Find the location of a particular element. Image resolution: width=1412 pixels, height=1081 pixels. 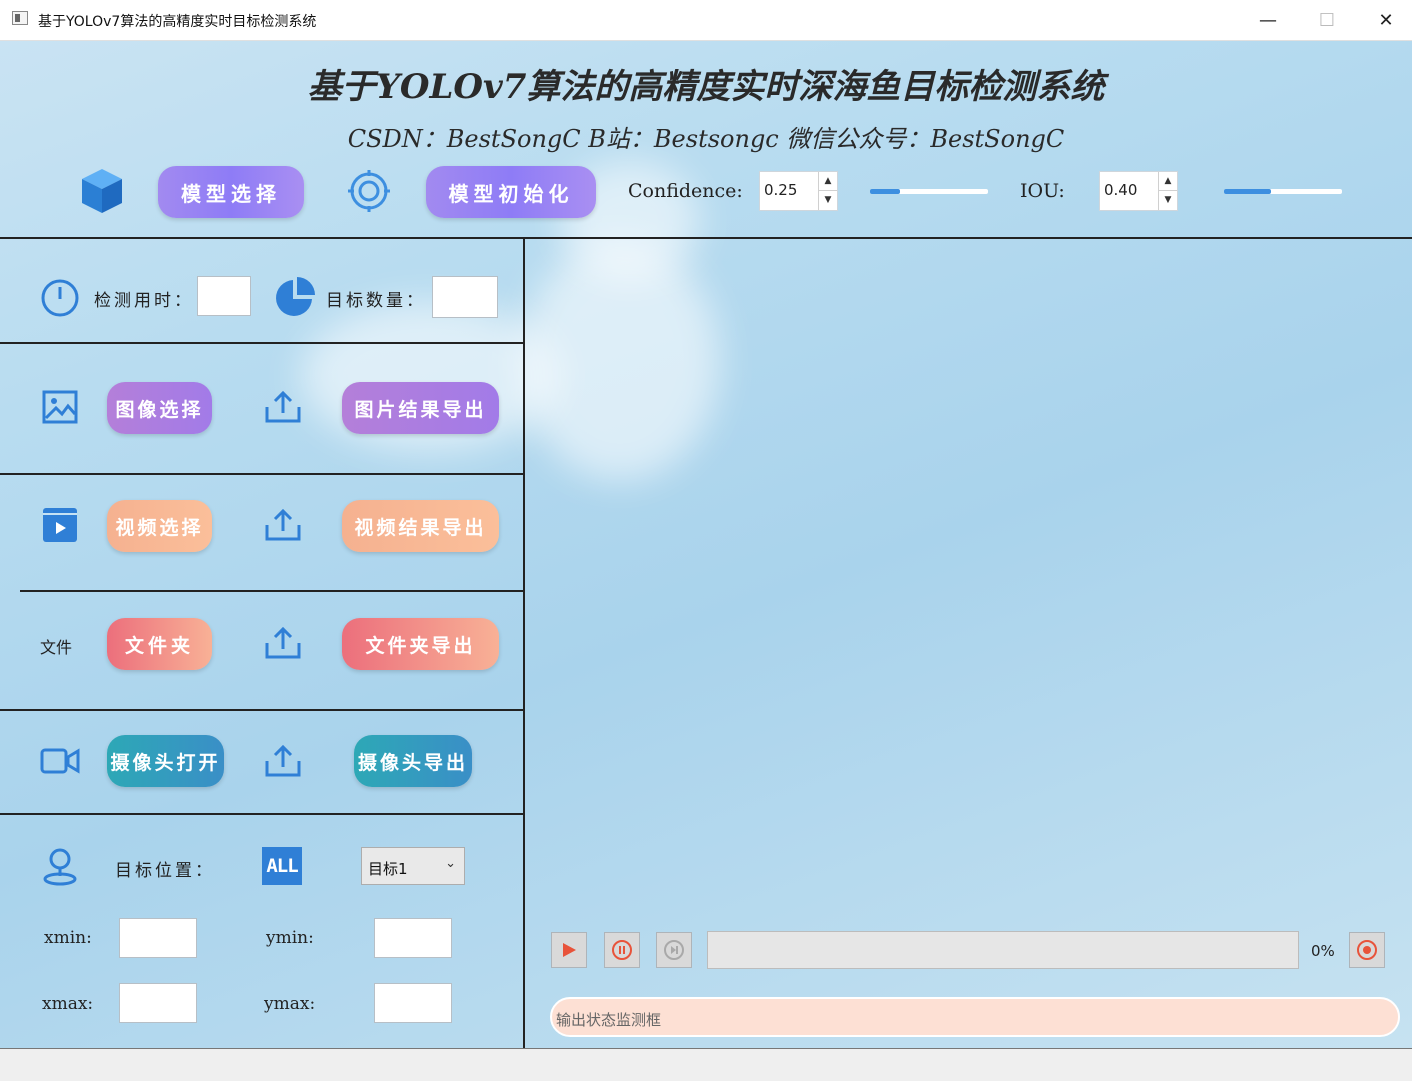

progress-percent: 0% is located at coordinates (1323, 951).